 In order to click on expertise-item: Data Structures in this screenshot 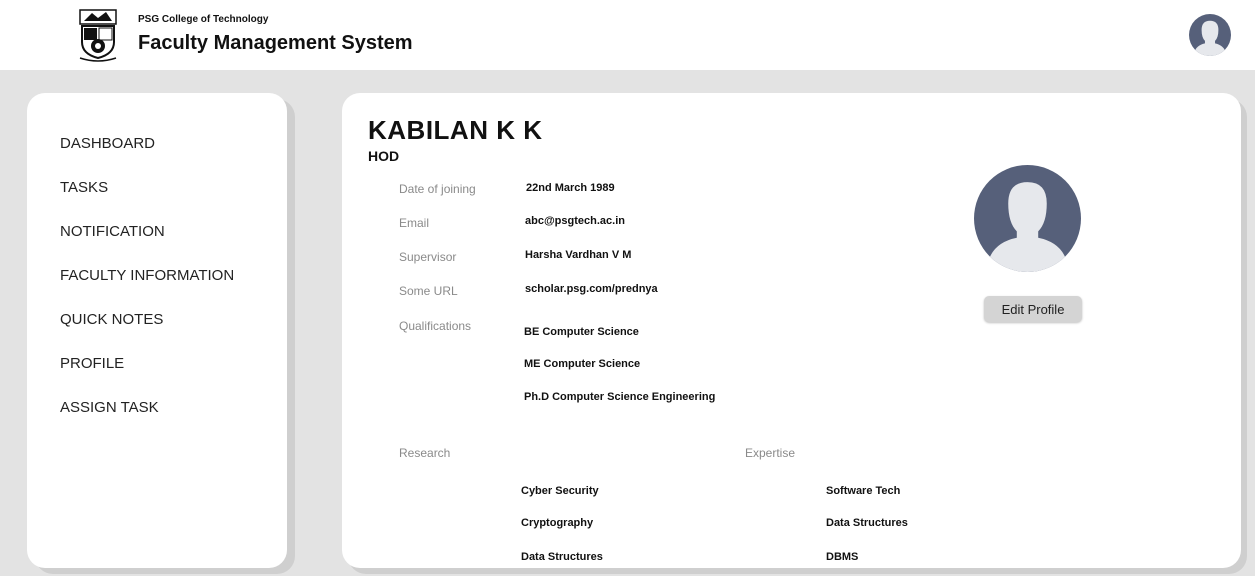, I will do `click(867, 523)`.